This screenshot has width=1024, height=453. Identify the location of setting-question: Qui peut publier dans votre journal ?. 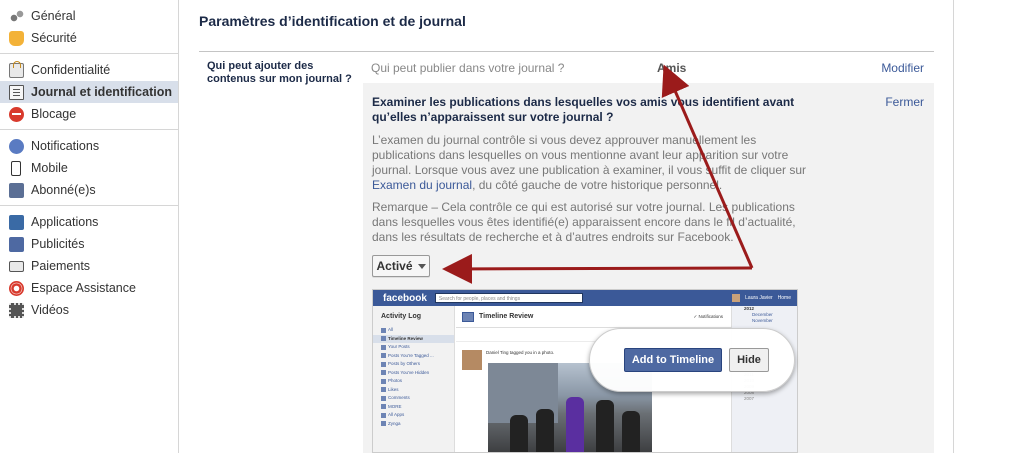
(468, 68).